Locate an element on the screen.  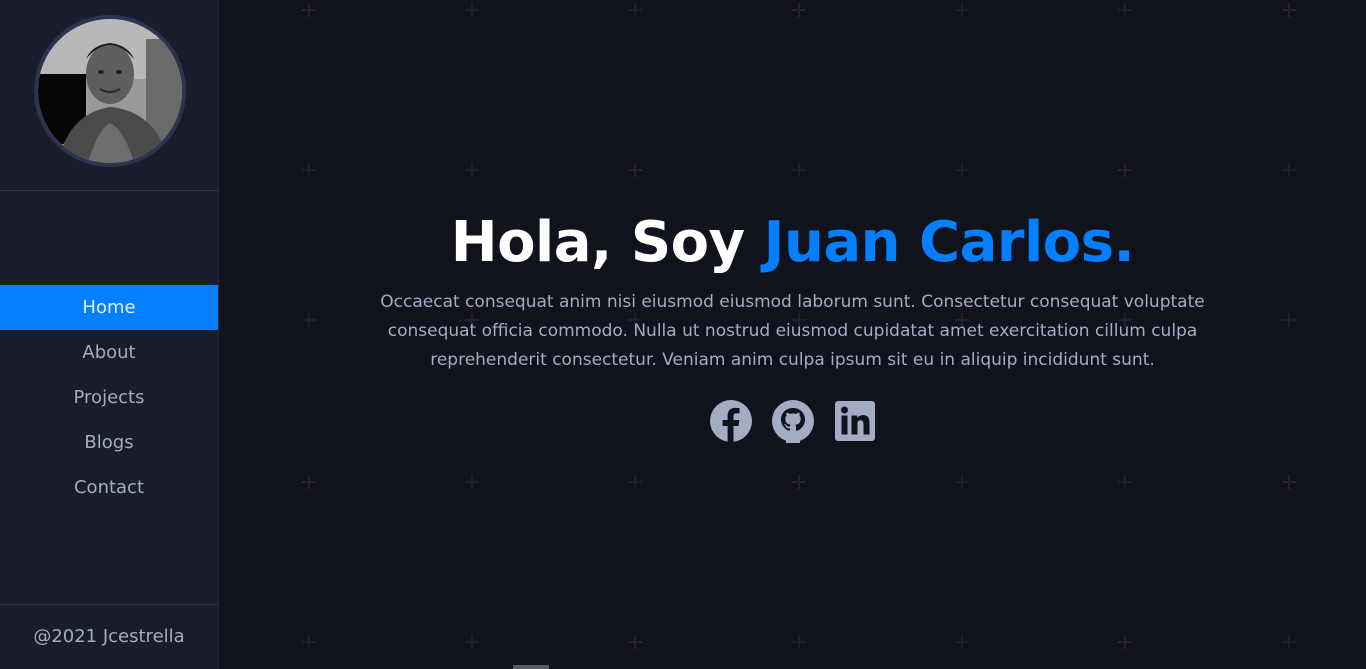
facebook-icon is located at coordinates (731, 421).